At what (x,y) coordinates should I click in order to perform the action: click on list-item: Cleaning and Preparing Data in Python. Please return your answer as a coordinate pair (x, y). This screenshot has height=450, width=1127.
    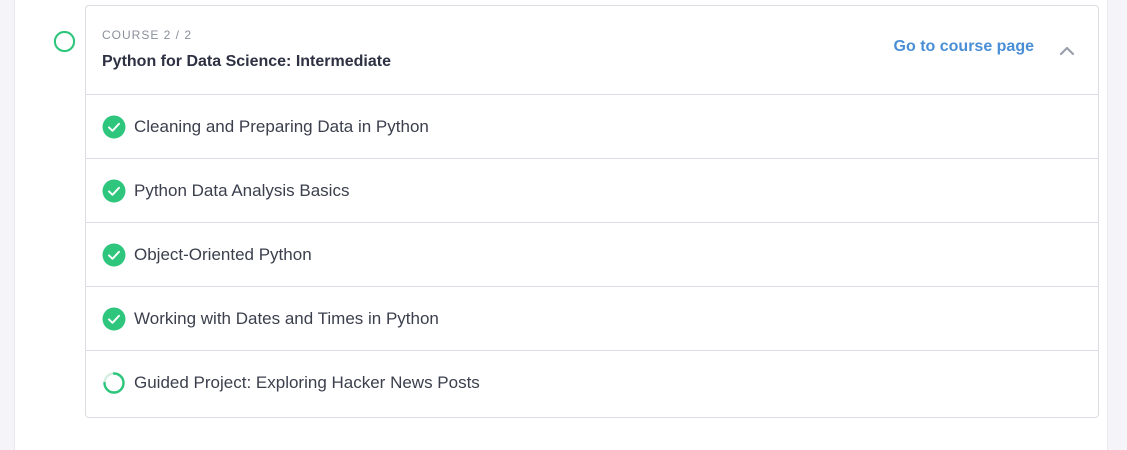
    Looking at the image, I should click on (592, 127).